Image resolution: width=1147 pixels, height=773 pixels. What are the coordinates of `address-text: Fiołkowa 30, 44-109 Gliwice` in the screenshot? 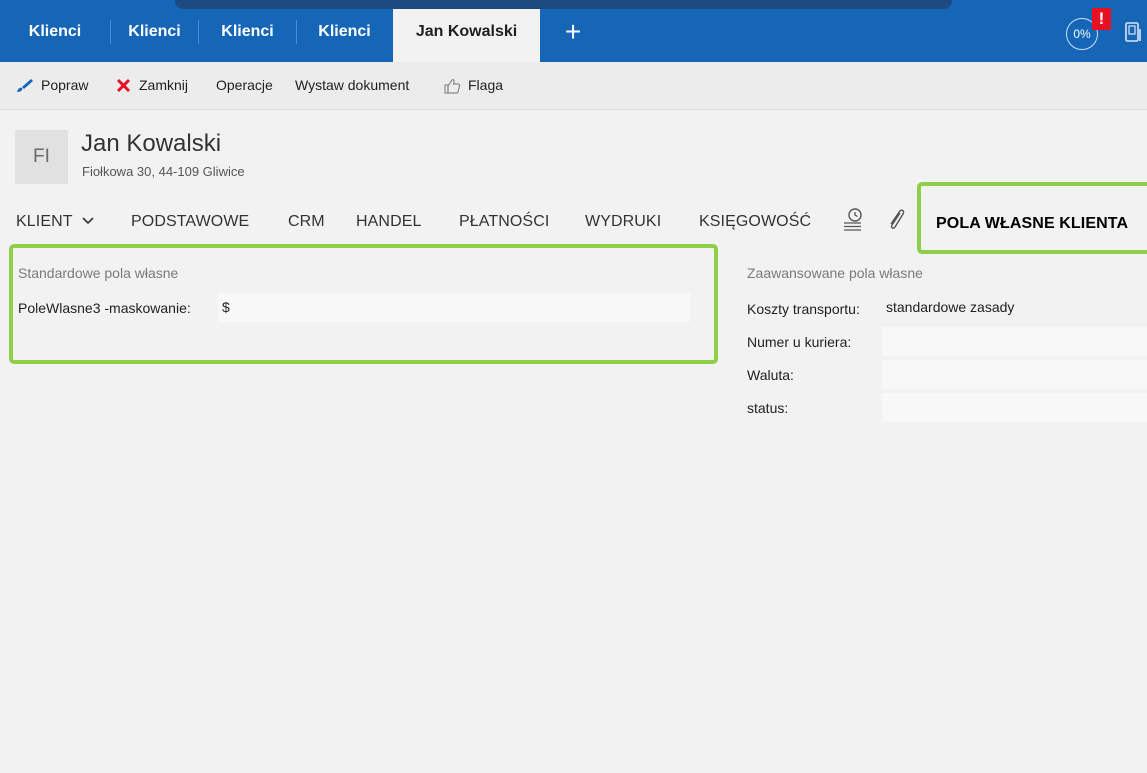 It's located at (163, 171).